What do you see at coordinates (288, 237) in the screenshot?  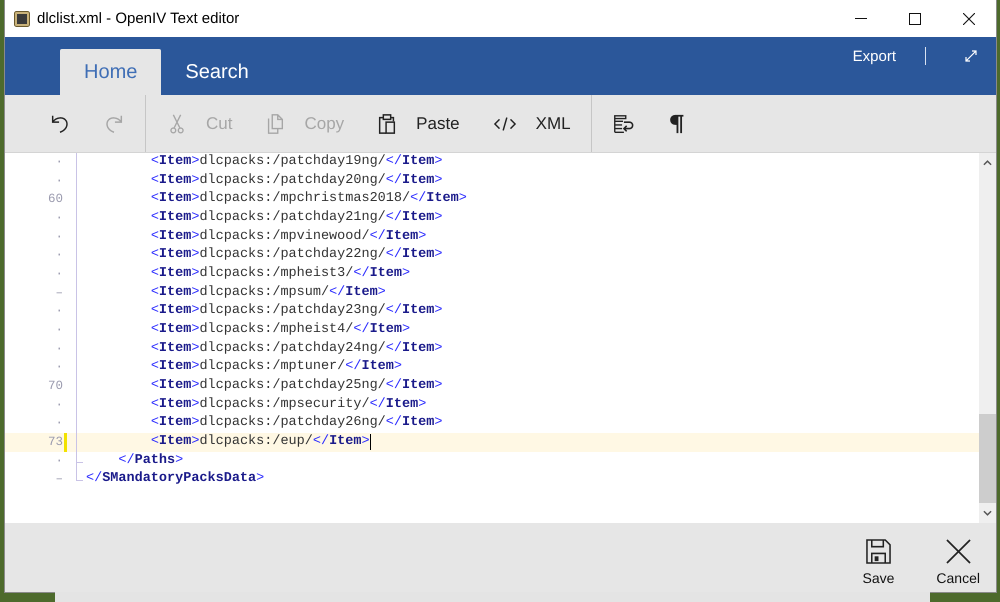 I see `code-line: <Item>dlcpacks:/mpvinewood/</Item>` at bounding box center [288, 237].